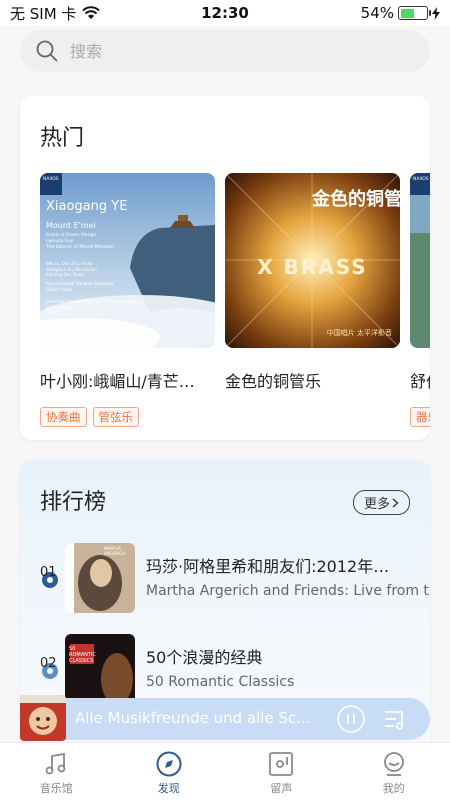  Describe the element at coordinates (420, 381) in the screenshot. I see `album-title: 舒伯` at that location.